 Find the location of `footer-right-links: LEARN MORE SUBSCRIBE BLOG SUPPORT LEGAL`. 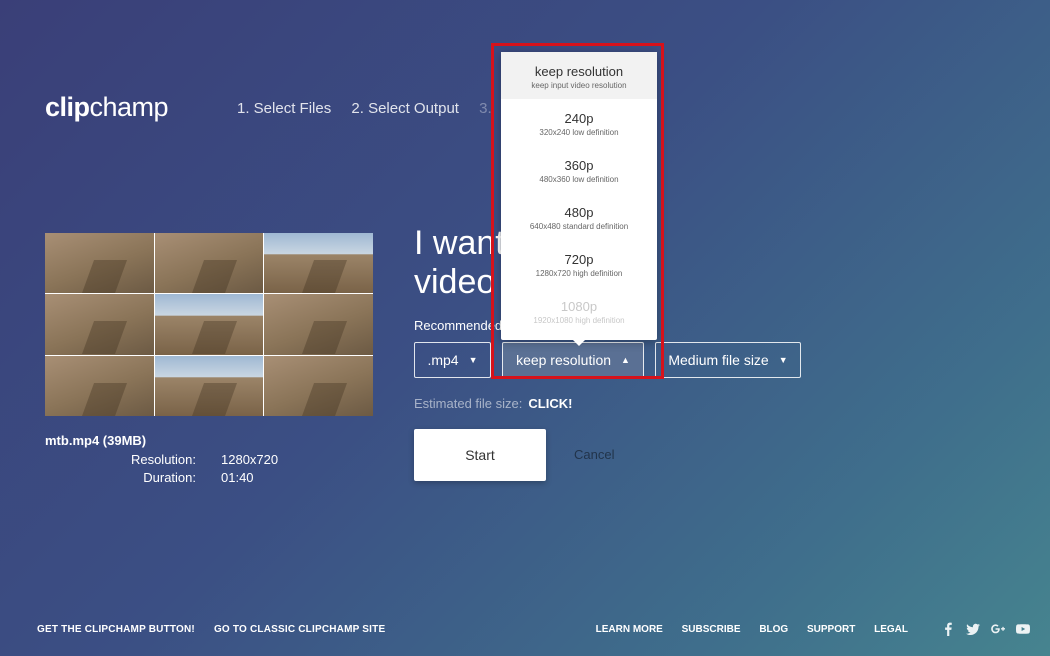

footer-right-links: LEARN MORE SUBSCRIBE BLOG SUPPORT LEGAL is located at coordinates (744, 629).